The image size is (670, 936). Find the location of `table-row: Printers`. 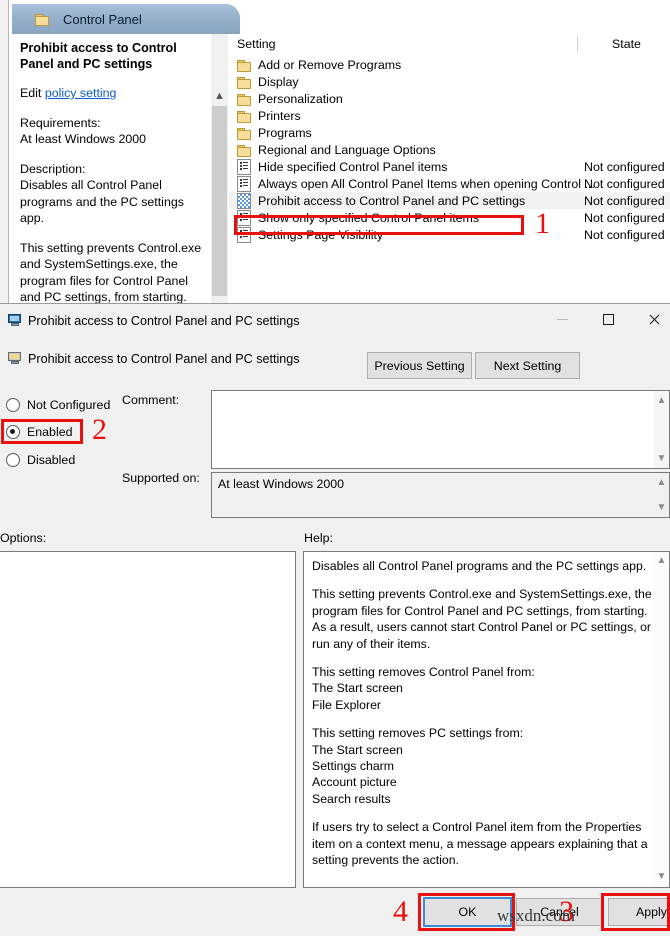

table-row: Printers is located at coordinates (449, 115).